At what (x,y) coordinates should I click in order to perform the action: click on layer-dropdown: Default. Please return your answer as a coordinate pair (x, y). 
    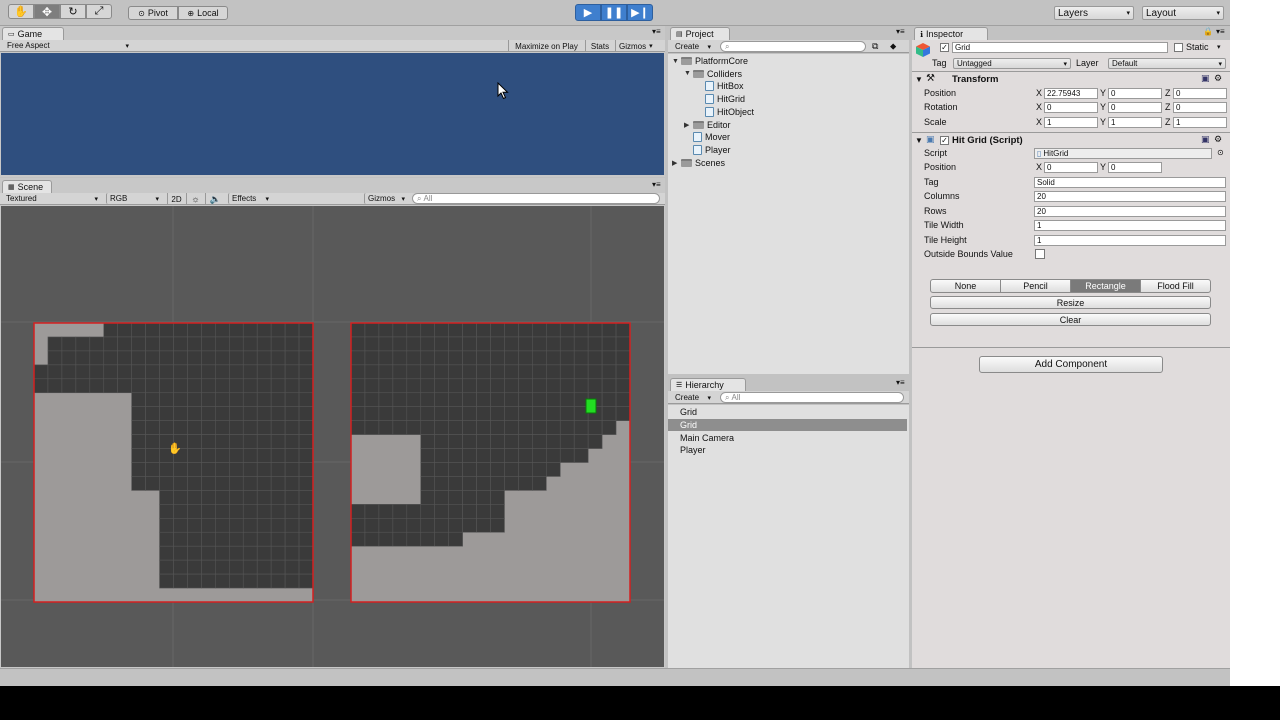
    Looking at the image, I should click on (1167, 63).